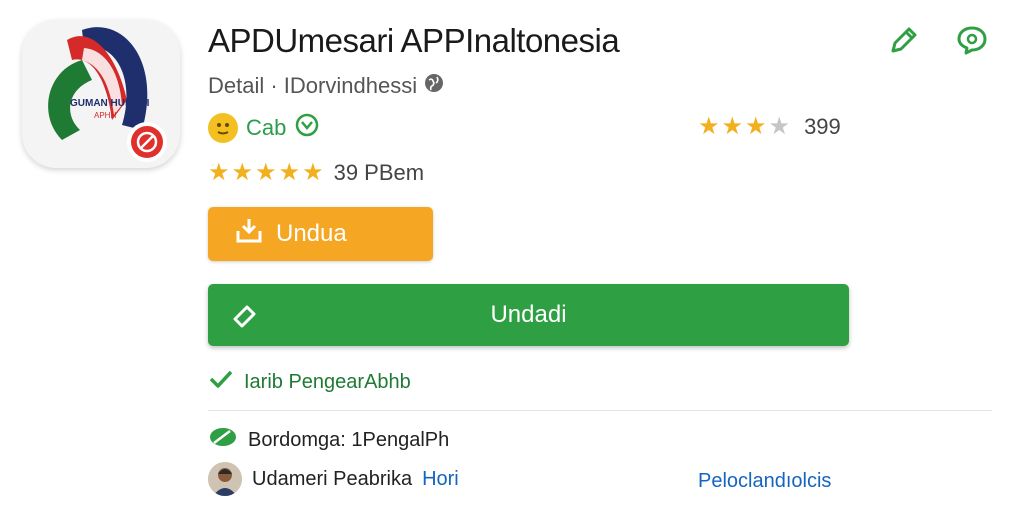  What do you see at coordinates (313, 85) in the screenshot?
I see `app-subtitle: Detail · IDorvindhessi` at bounding box center [313, 85].